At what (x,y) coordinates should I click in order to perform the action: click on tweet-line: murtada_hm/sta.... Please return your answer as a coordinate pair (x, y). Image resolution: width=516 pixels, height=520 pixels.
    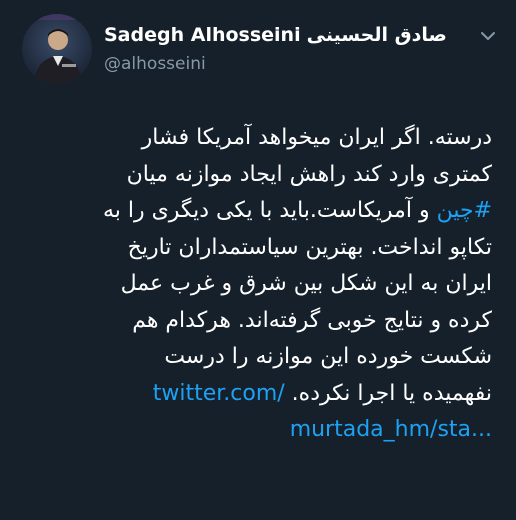
    Looking at the image, I should click on (257, 430).